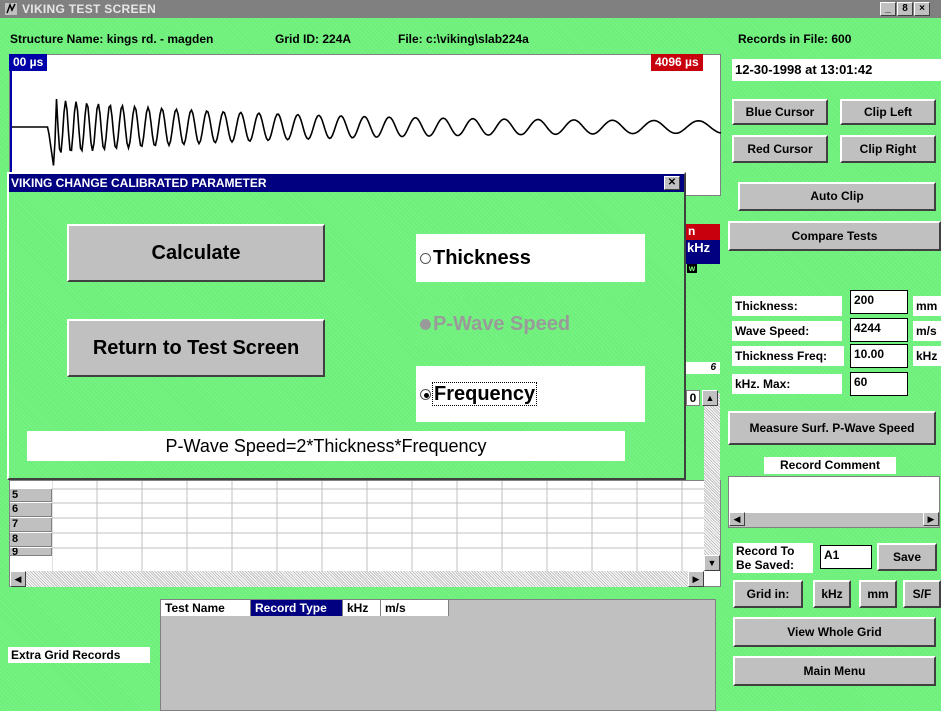  Describe the element at coordinates (832, 428) in the screenshot. I see `measure-surf-pwave-button: Measure Surf. P-Wave Speed` at that location.